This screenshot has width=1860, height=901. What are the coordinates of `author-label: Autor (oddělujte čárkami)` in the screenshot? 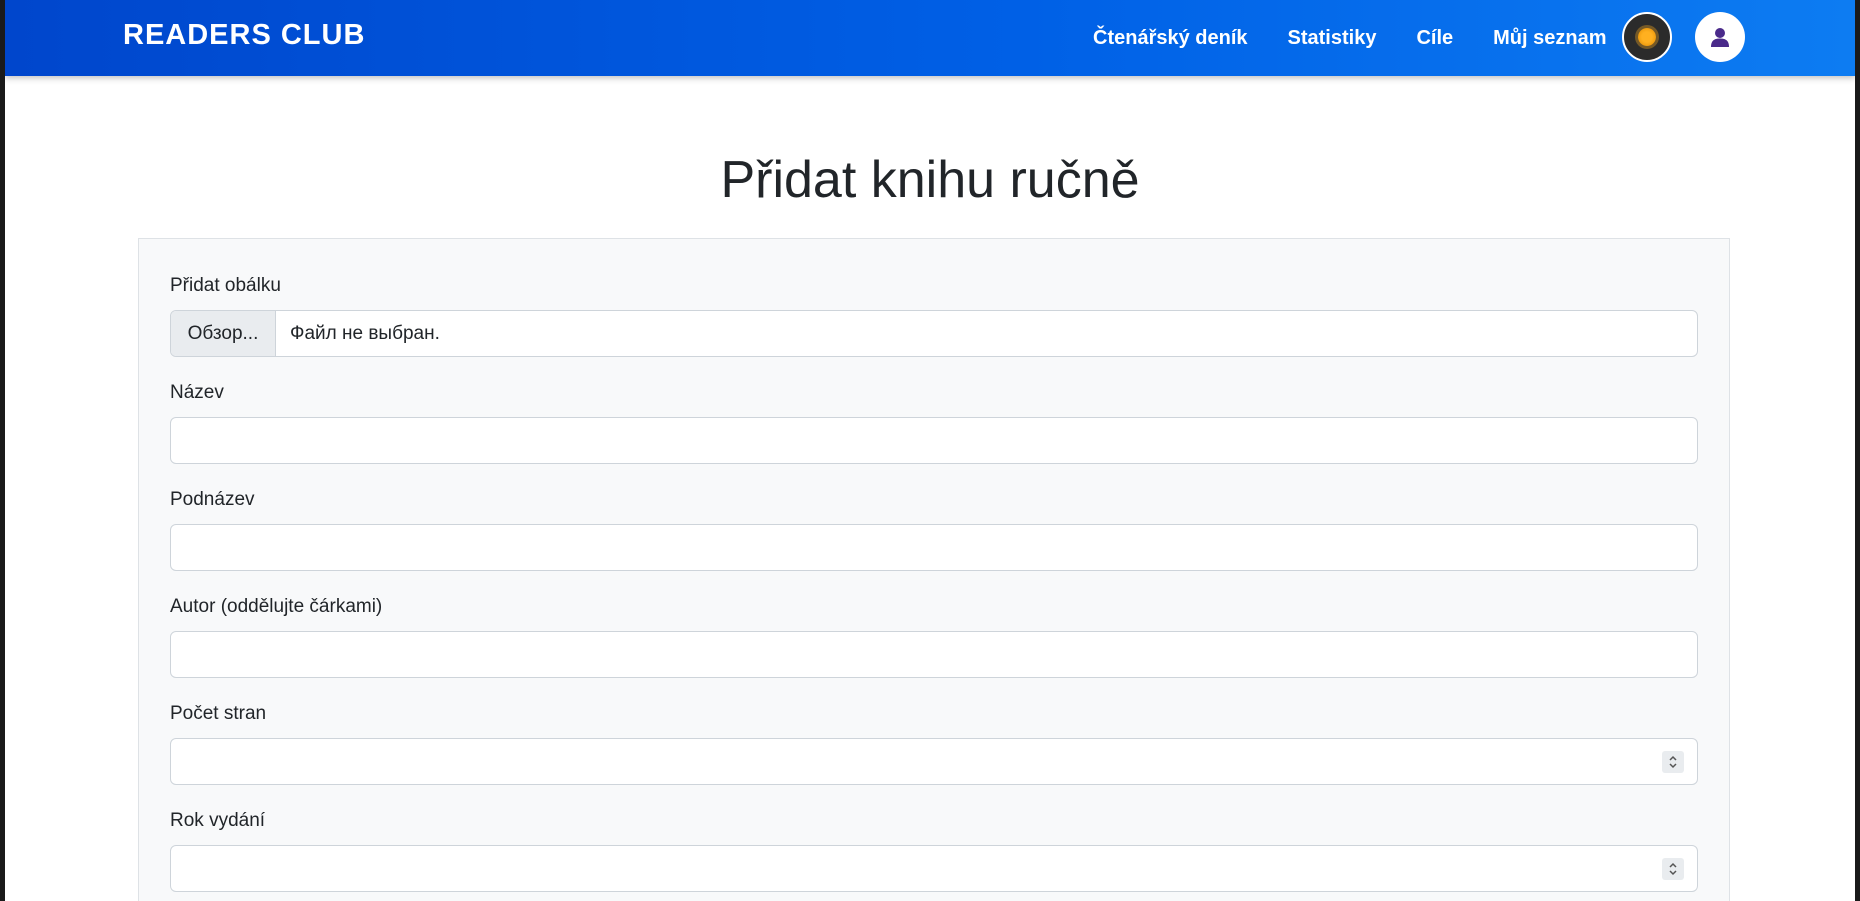 It's located at (276, 606).